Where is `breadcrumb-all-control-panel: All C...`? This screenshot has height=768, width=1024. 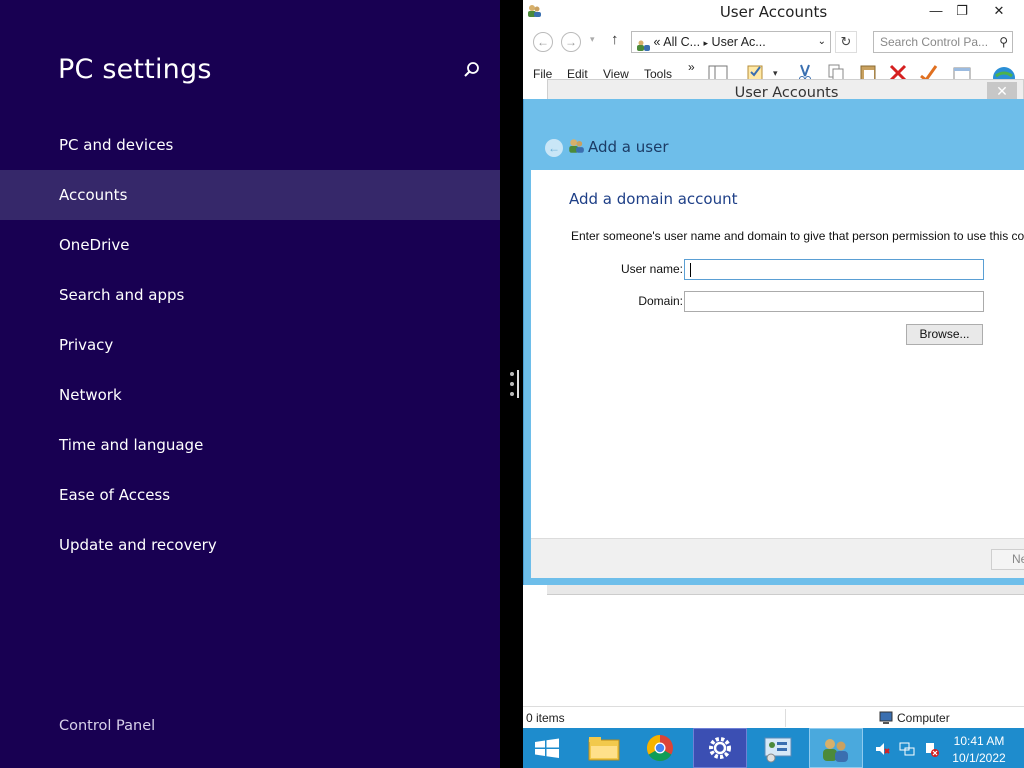
breadcrumb-all-control-panel: All C... is located at coordinates (681, 42).